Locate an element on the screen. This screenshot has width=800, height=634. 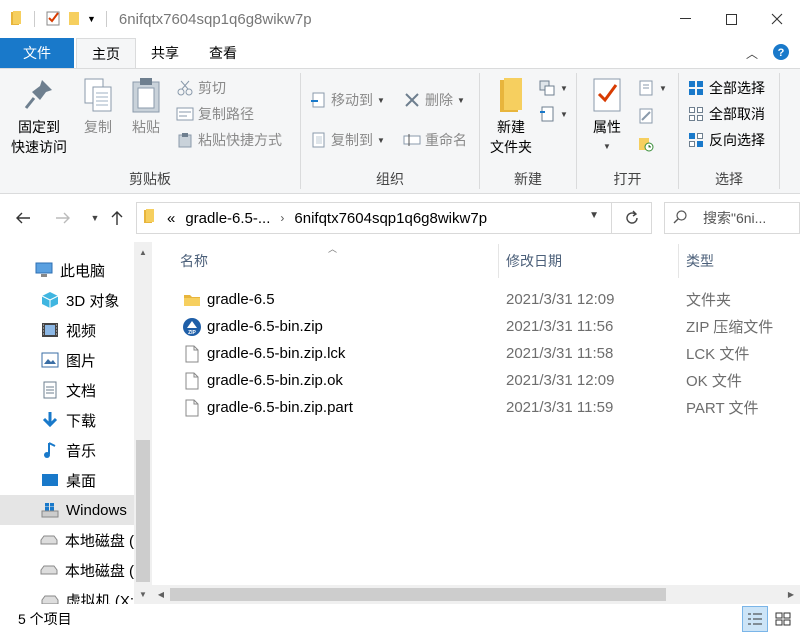
easy-access-button: ▼ is located at coordinates (553, 114).